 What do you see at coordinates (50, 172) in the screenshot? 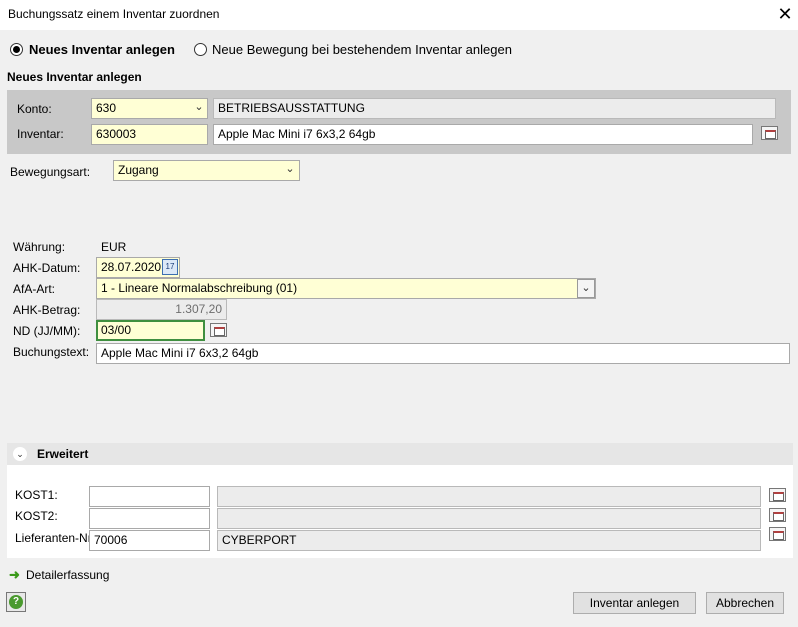
I see `bewegungsart-label: Bewegungsart:` at bounding box center [50, 172].